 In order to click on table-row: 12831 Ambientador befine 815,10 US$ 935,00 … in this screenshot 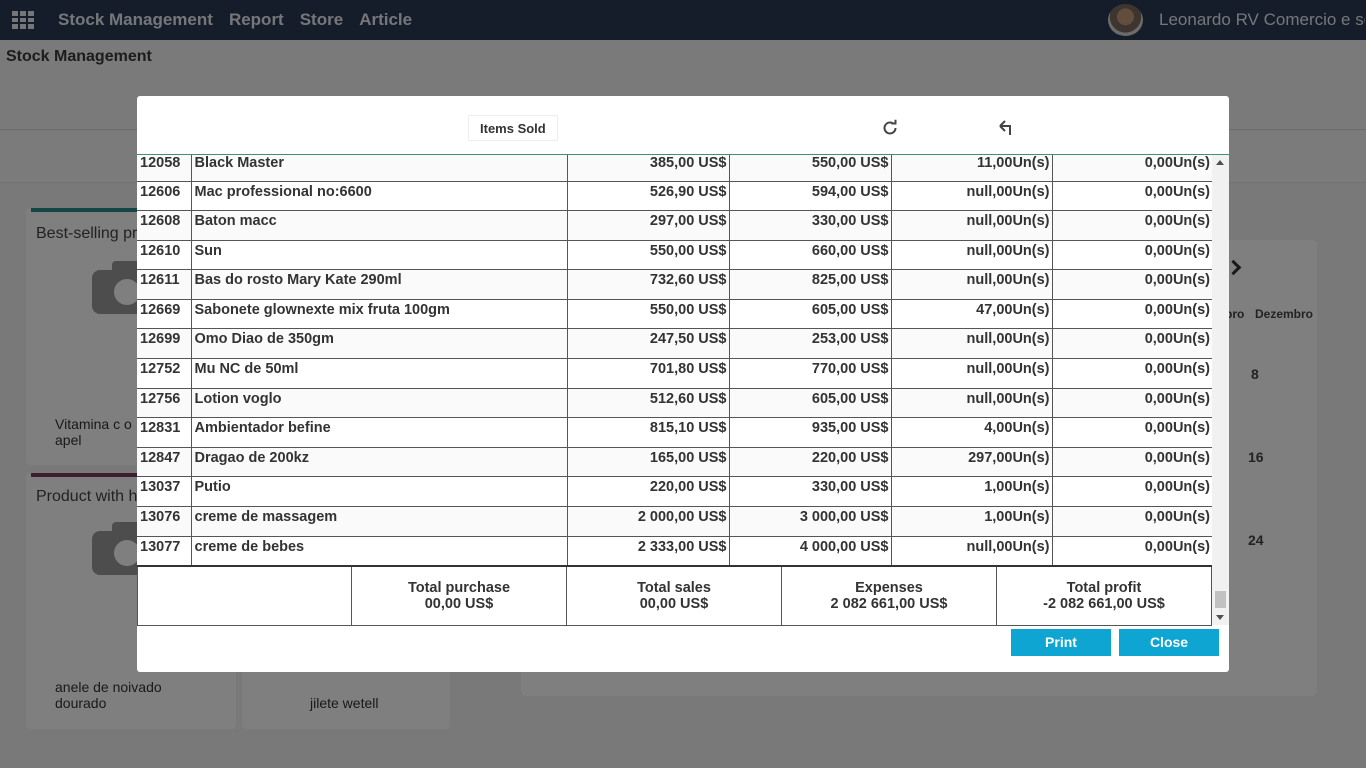, I will do `click(674, 432)`.